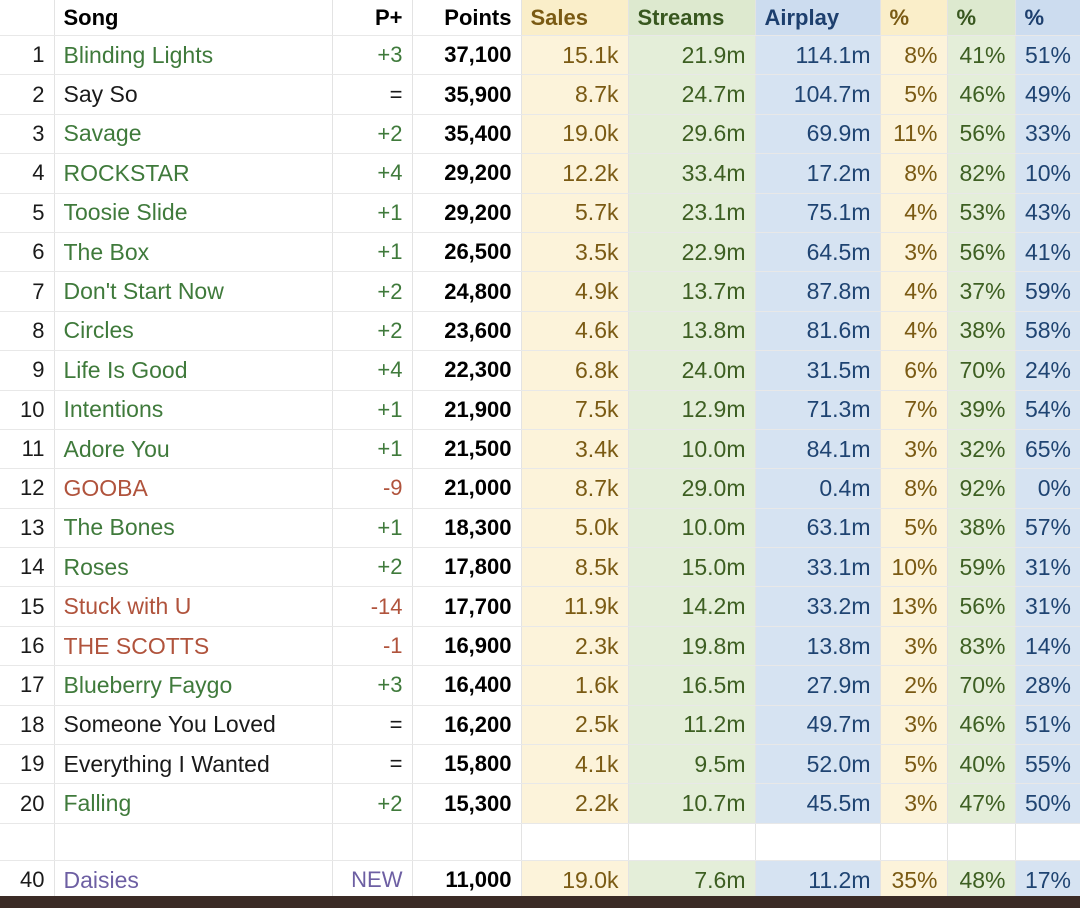 The height and width of the screenshot is (908, 1080). I want to click on cell-airplay-percent: 54%, so click(1047, 410).